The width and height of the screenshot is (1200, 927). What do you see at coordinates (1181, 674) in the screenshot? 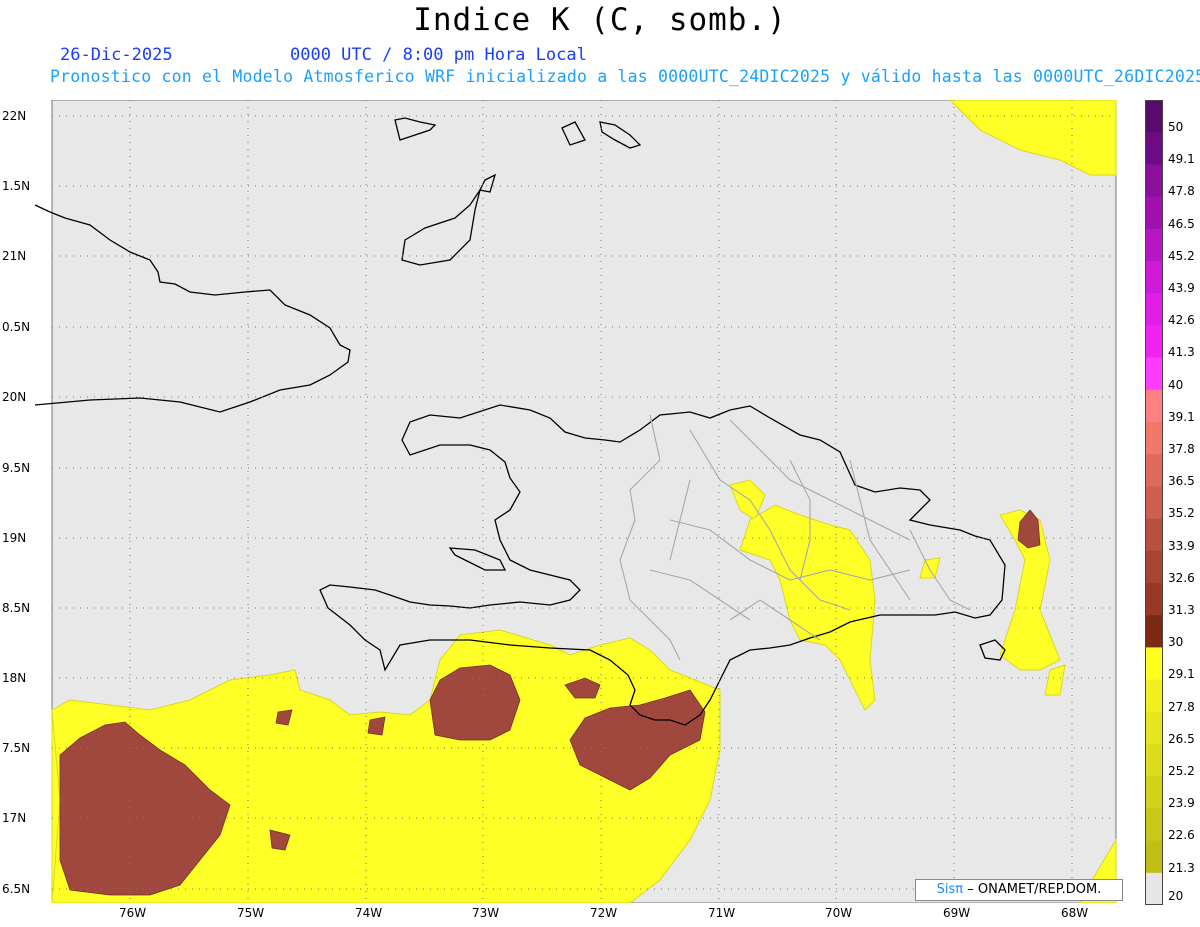
I see `colorbar-tick-label: 29.1` at bounding box center [1181, 674].